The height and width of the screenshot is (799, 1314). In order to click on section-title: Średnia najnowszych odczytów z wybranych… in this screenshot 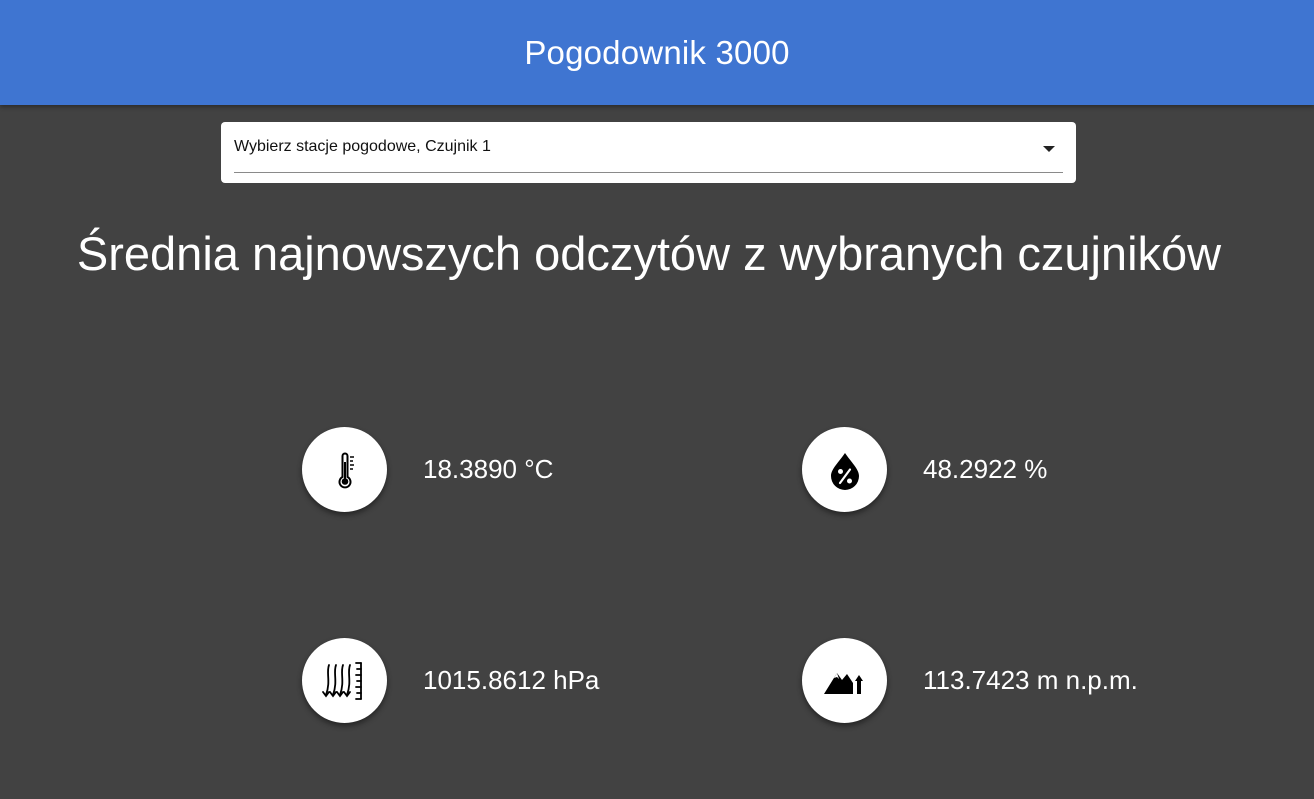, I will do `click(649, 253)`.